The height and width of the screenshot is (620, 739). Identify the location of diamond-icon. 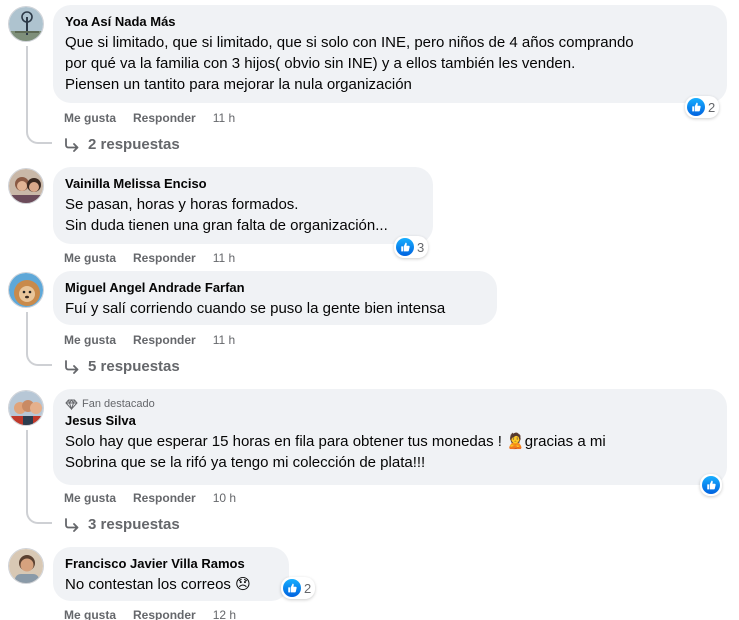
(71, 404).